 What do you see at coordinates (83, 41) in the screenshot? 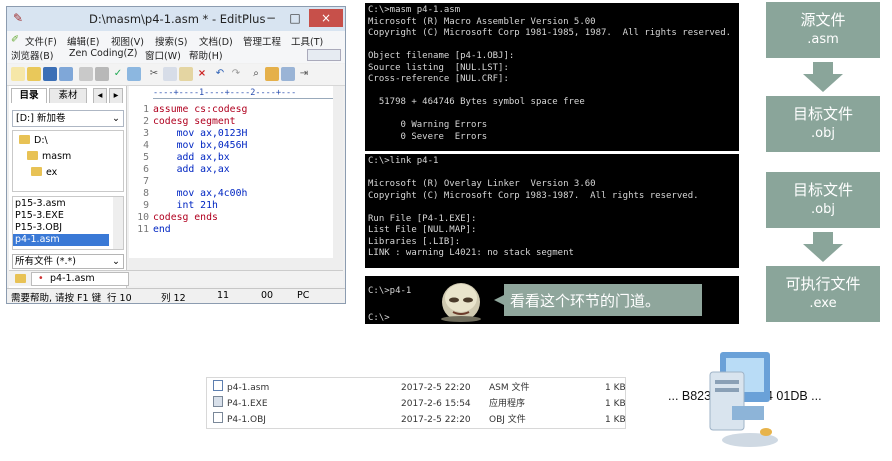
I see `menu-edit: 编辑(E)` at bounding box center [83, 41].